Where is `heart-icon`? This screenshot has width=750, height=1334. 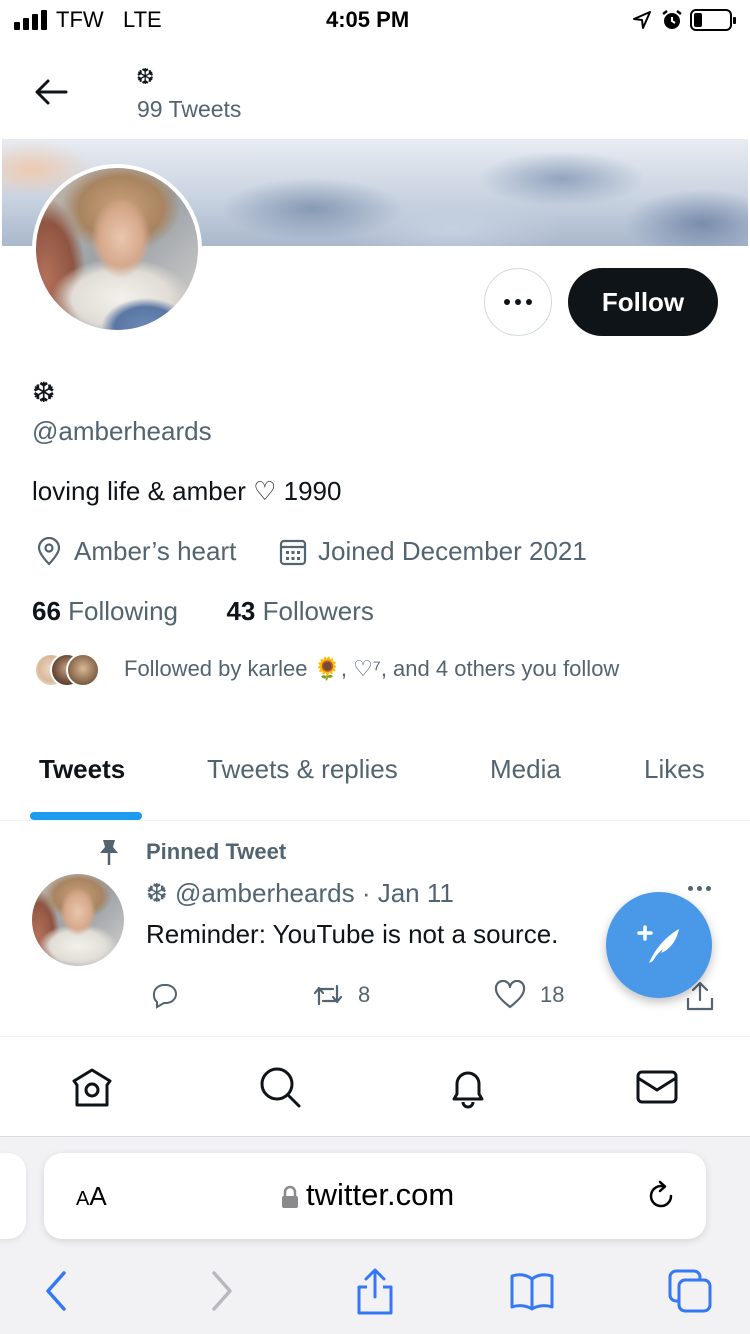
heart-icon is located at coordinates (510, 994).